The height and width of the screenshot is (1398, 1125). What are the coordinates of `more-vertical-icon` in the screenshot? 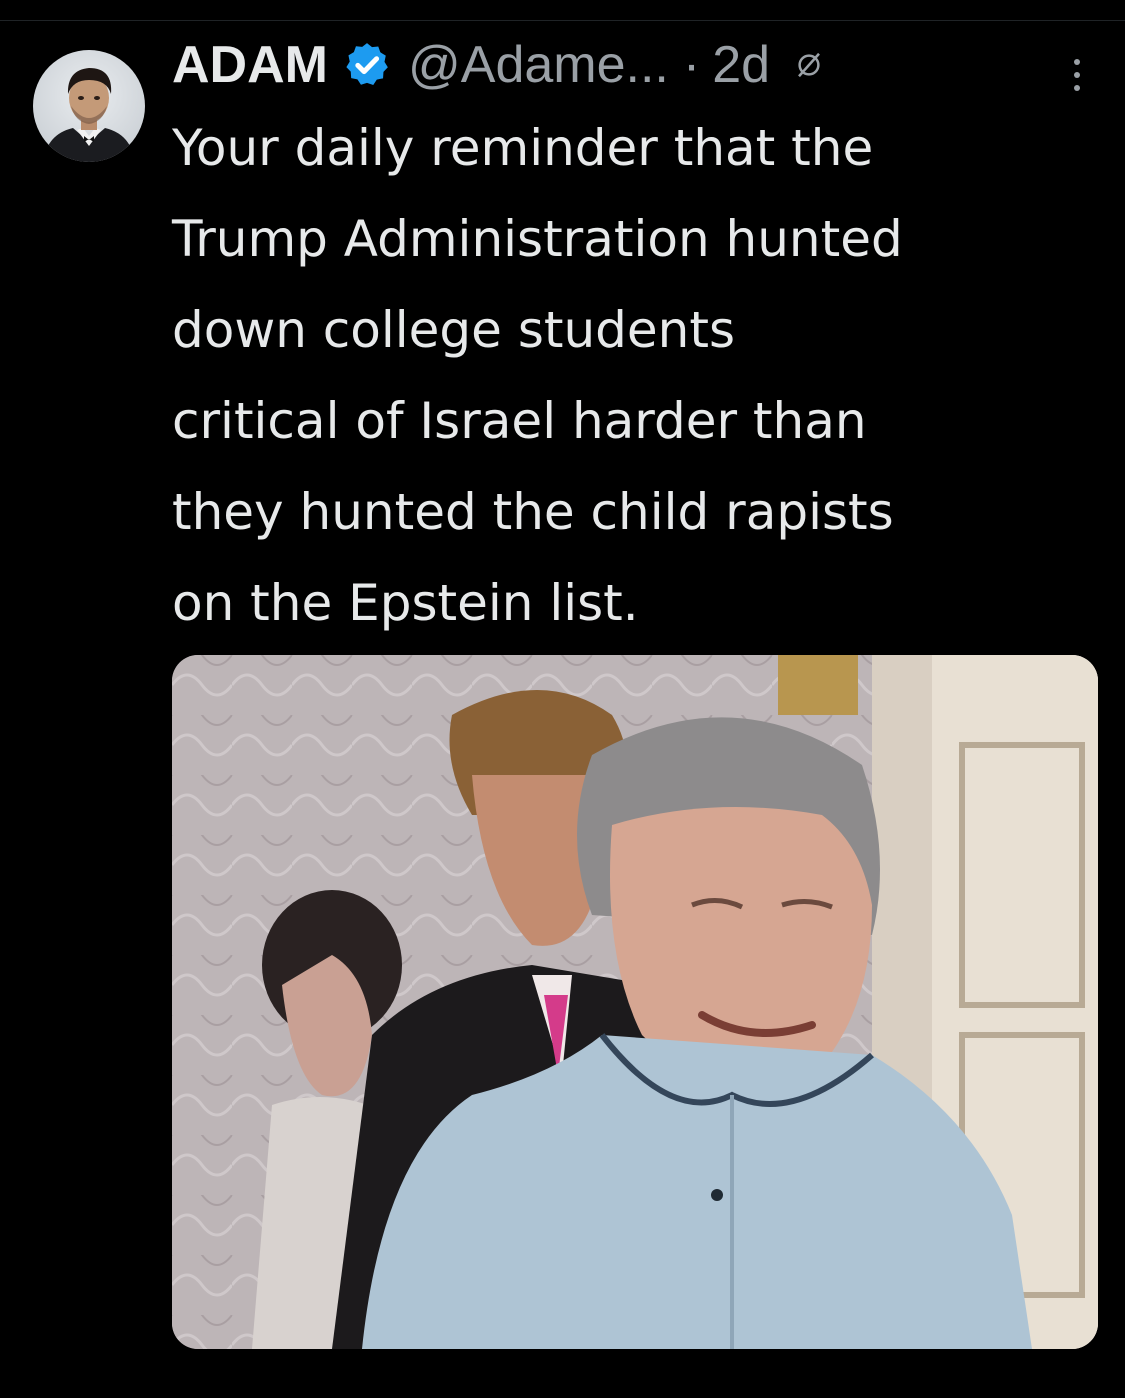 It's located at (1077, 75).